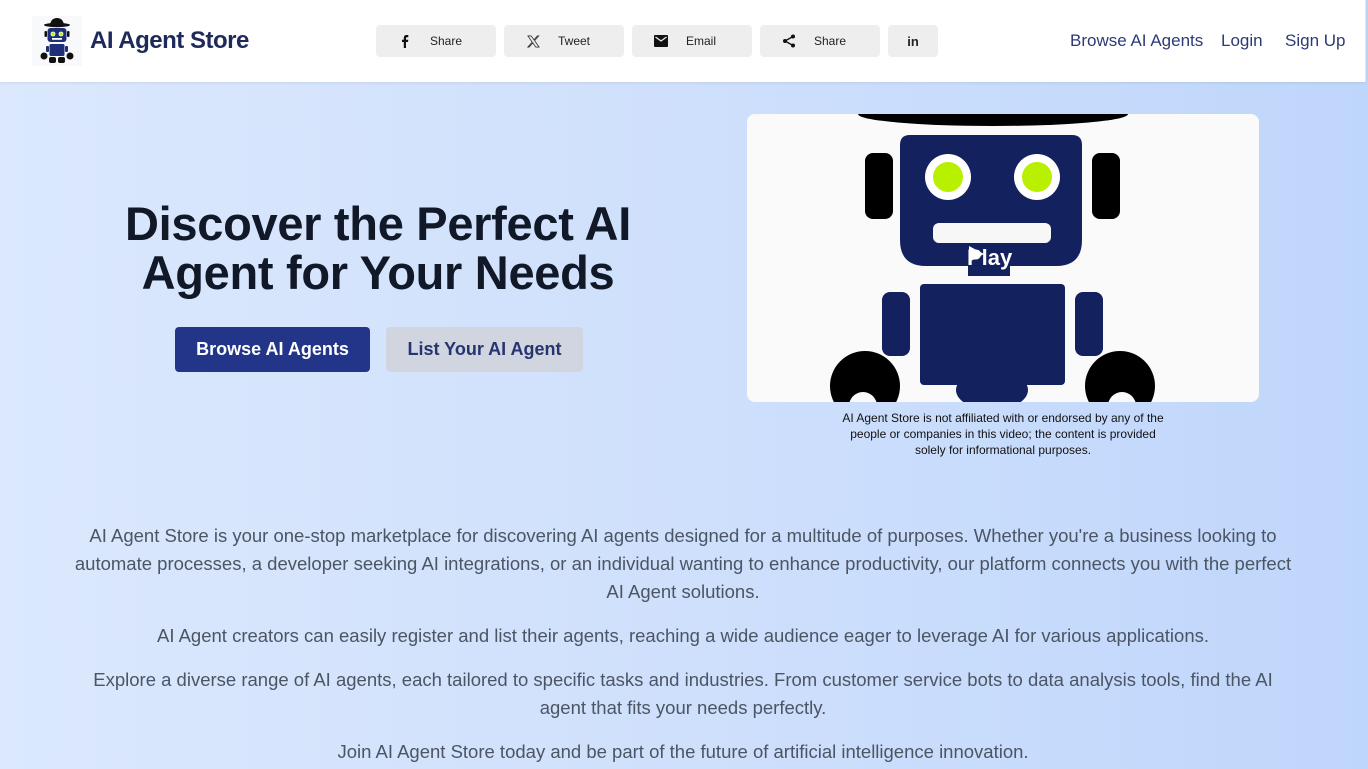 This screenshot has height=769, width=1368. Describe the element at coordinates (1242, 41) in the screenshot. I see `nav-login: Login` at that location.